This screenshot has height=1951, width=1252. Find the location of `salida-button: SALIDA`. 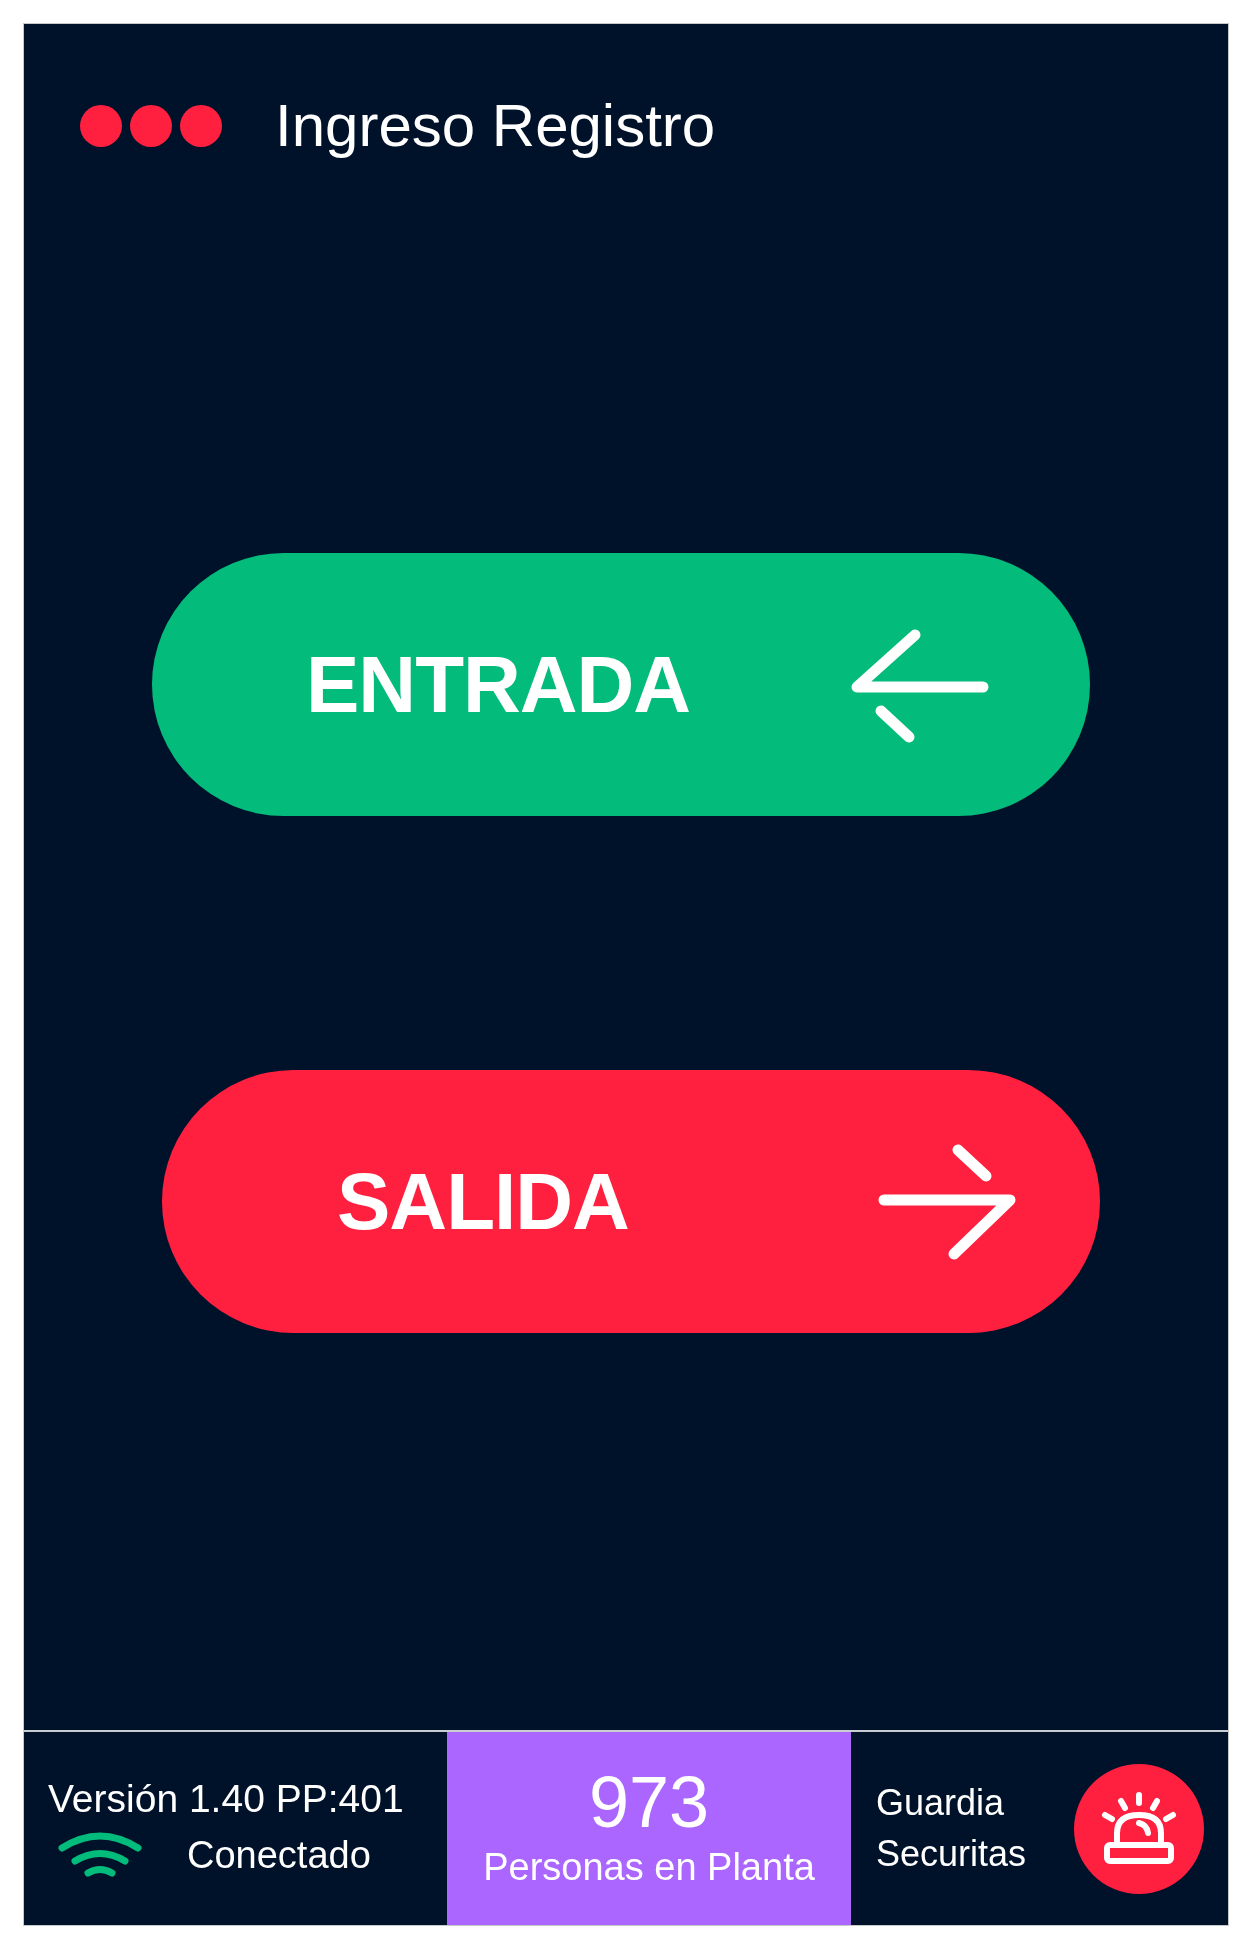

salida-button: SALIDA is located at coordinates (631, 1201).